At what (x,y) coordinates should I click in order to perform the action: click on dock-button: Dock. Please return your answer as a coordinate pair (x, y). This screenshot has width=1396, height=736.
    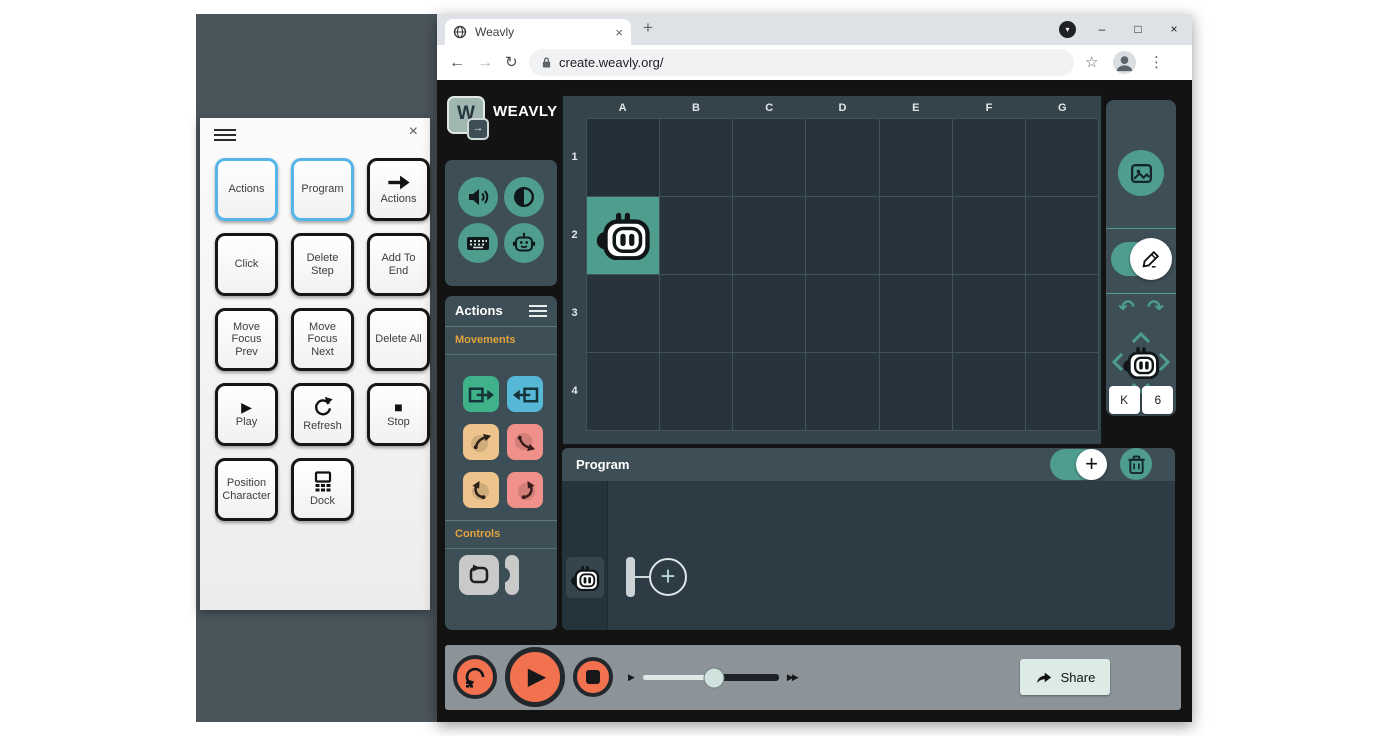
    Looking at the image, I should click on (322, 489).